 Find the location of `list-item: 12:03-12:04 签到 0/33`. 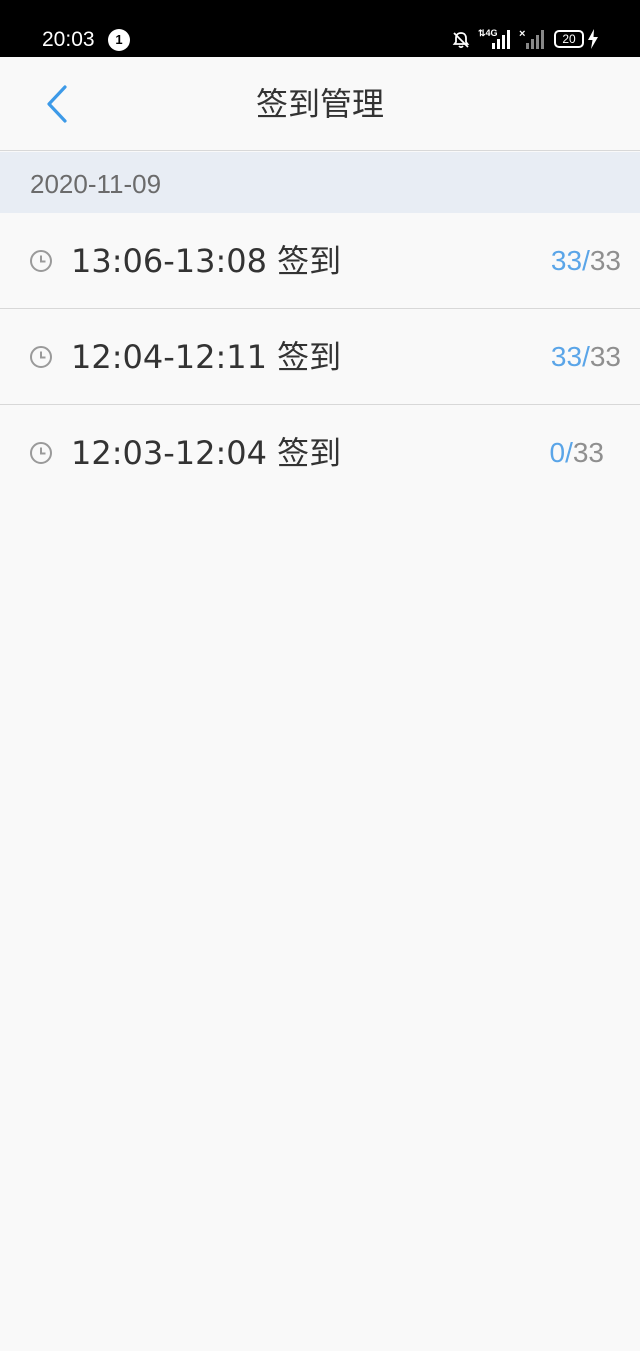

list-item: 12:03-12:04 签到 0/33 is located at coordinates (320, 453).